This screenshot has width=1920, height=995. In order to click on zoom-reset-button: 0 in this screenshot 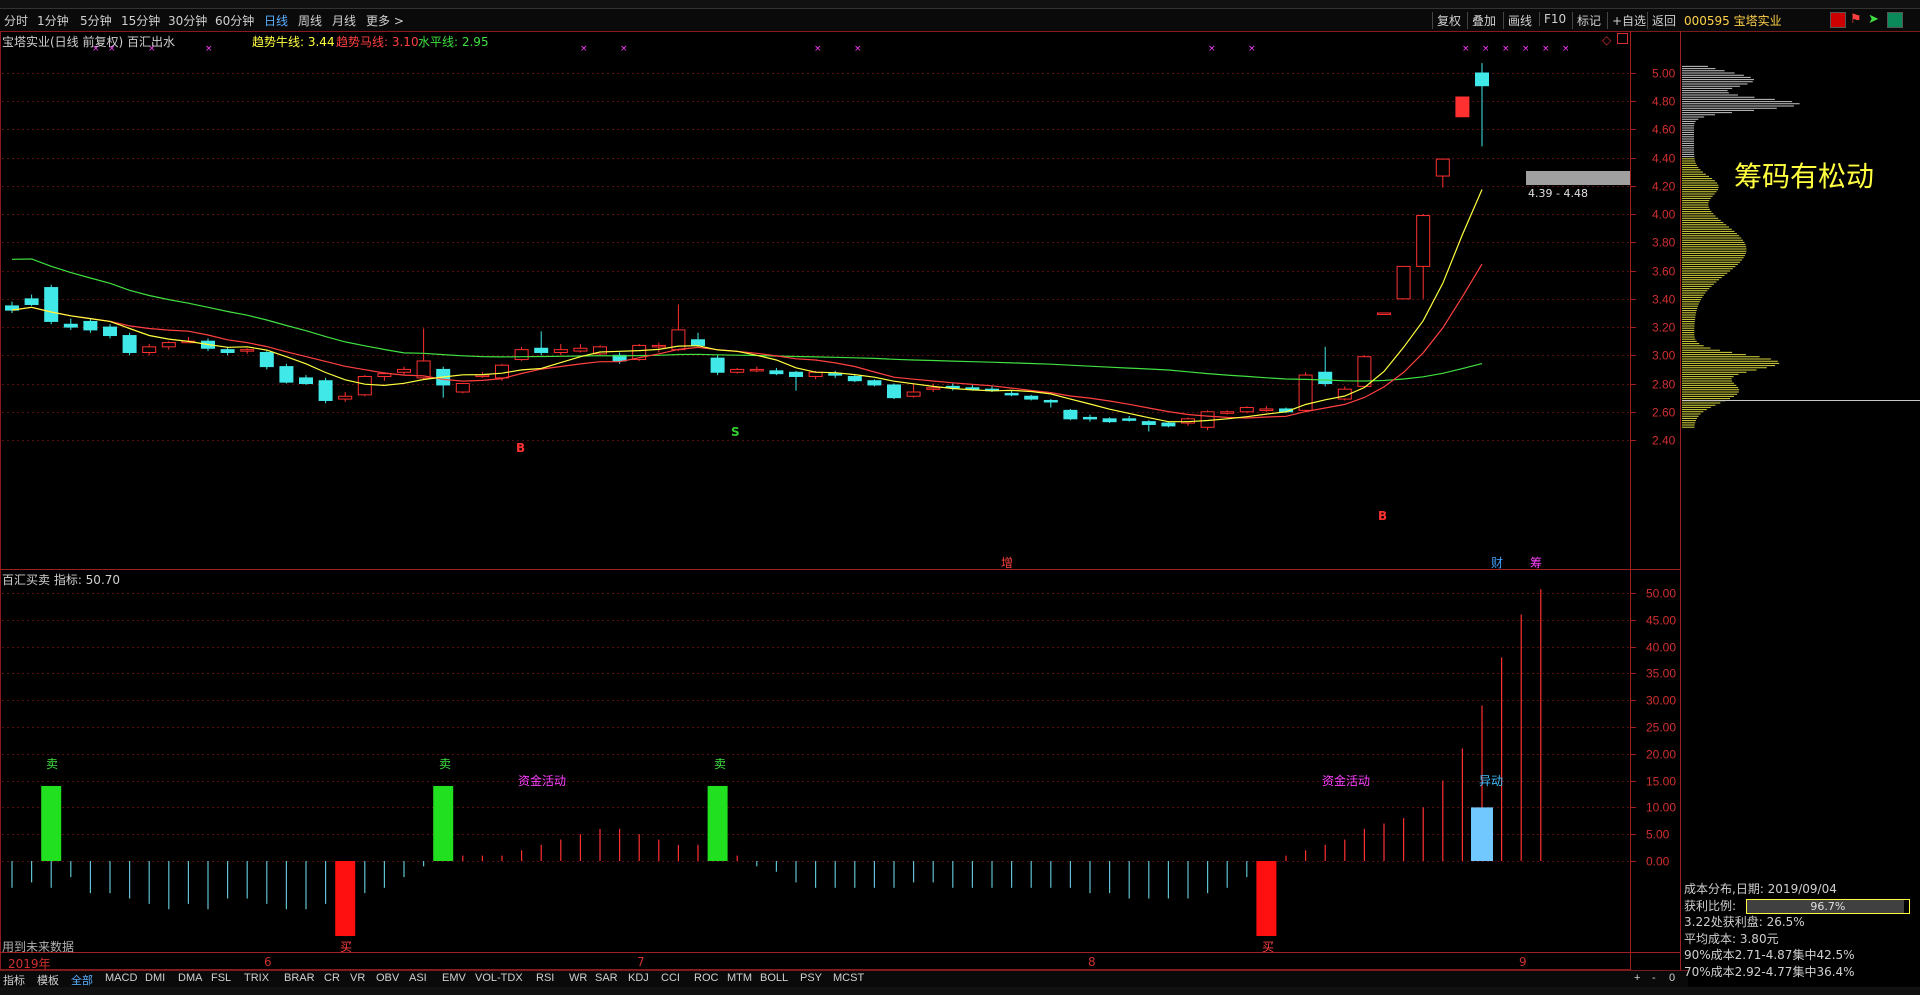, I will do `click(1672, 978)`.